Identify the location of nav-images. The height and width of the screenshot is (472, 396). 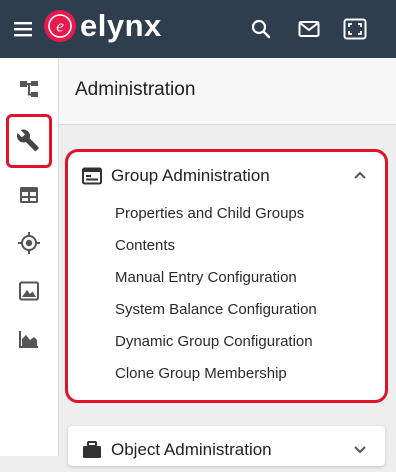
(29, 291).